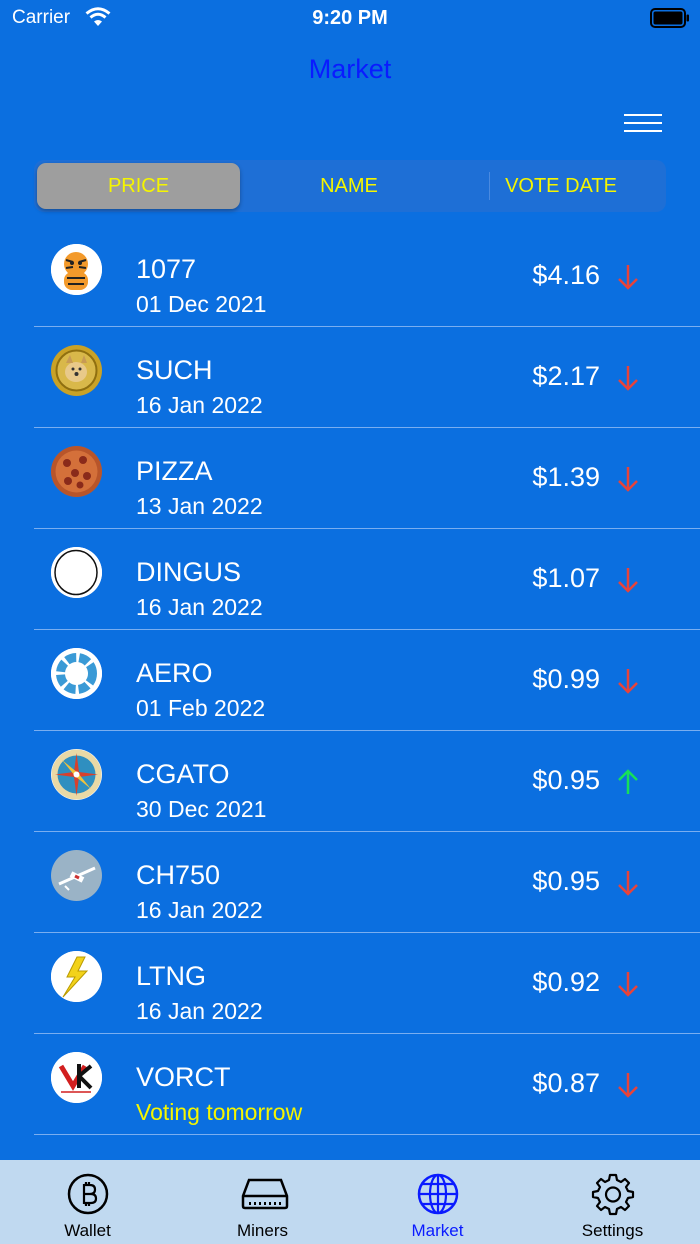 This screenshot has height=1244, width=700. Describe the element at coordinates (76, 1077) in the screenshot. I see `vorct-logo` at that location.